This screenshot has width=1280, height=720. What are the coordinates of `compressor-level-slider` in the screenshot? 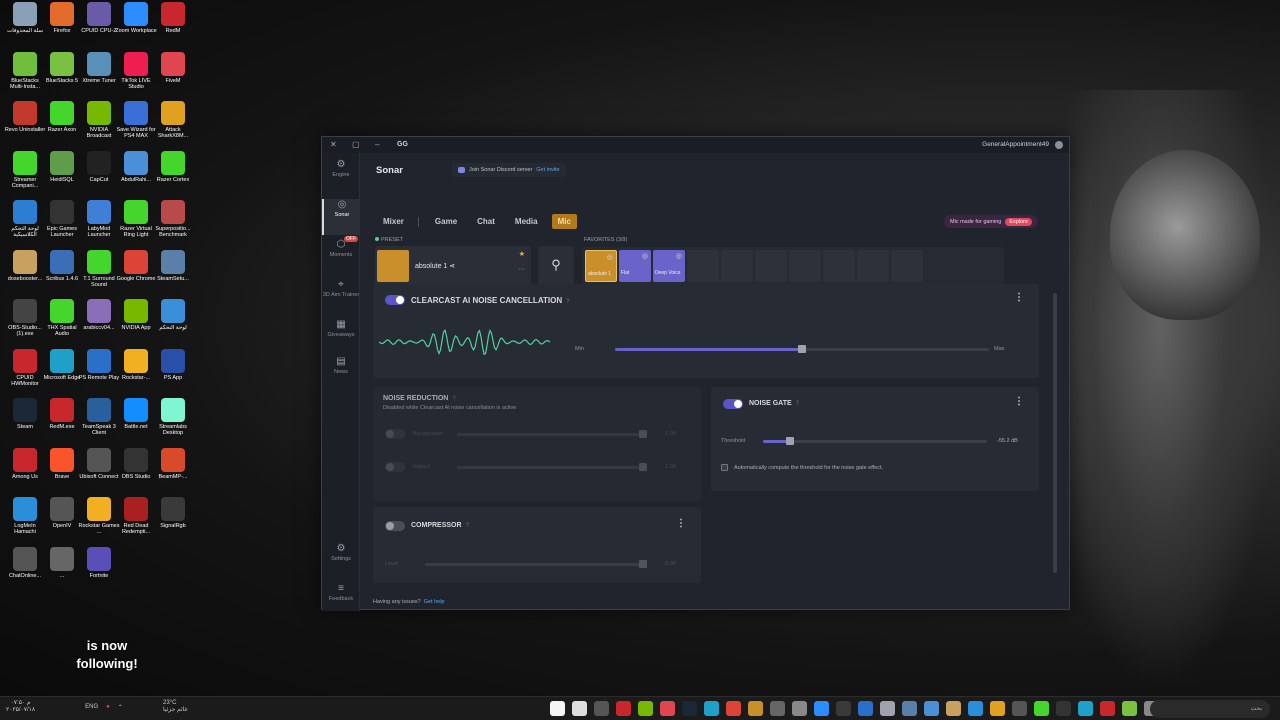 It's located at (536, 564).